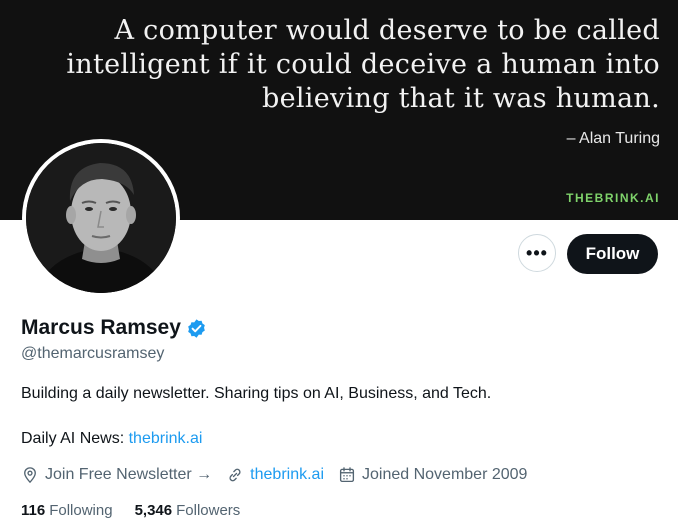 The height and width of the screenshot is (530, 678). Describe the element at coordinates (30, 475) in the screenshot. I see `location-pin-icon` at that location.